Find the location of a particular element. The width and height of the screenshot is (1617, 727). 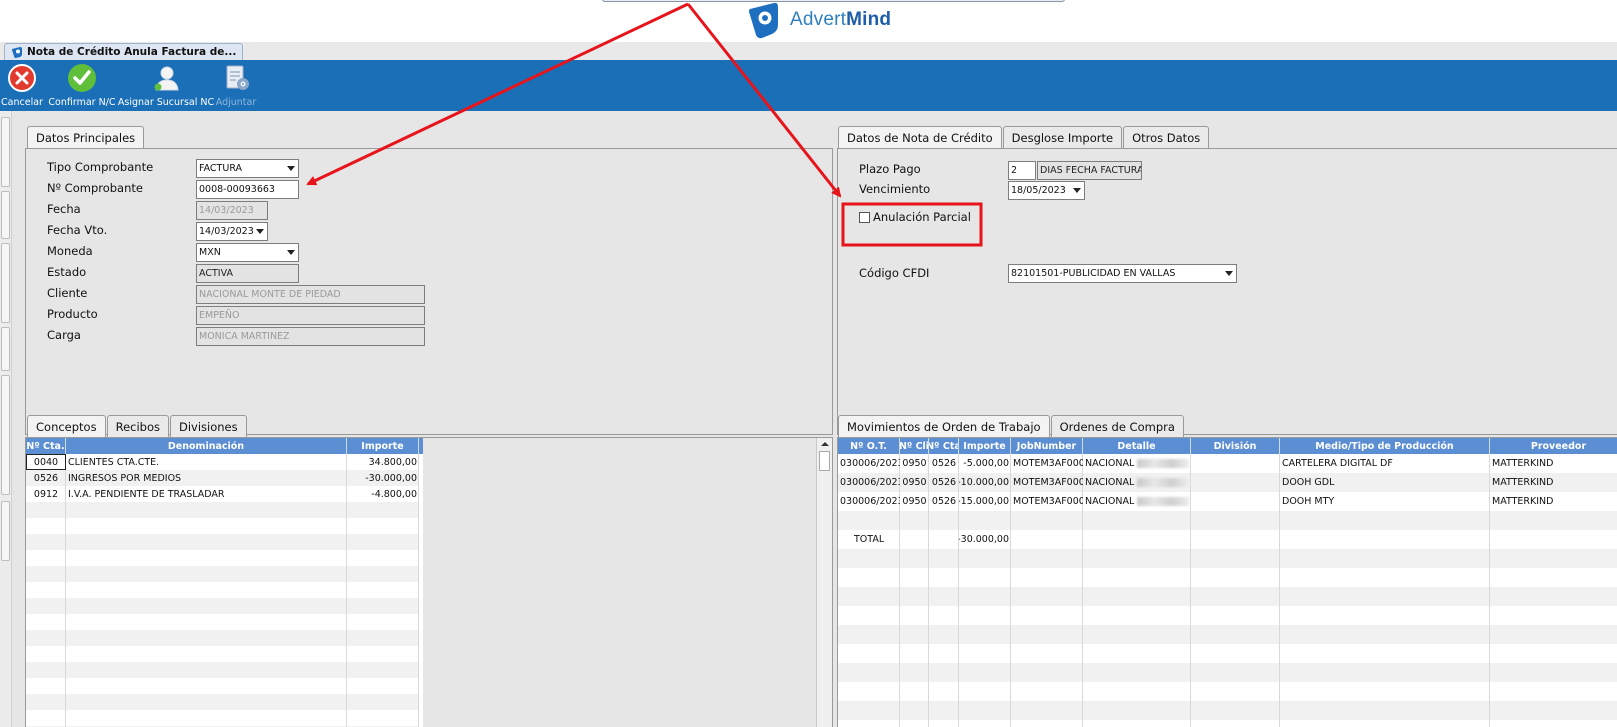

amount-cell: -10.000,00 is located at coordinates (985, 482).